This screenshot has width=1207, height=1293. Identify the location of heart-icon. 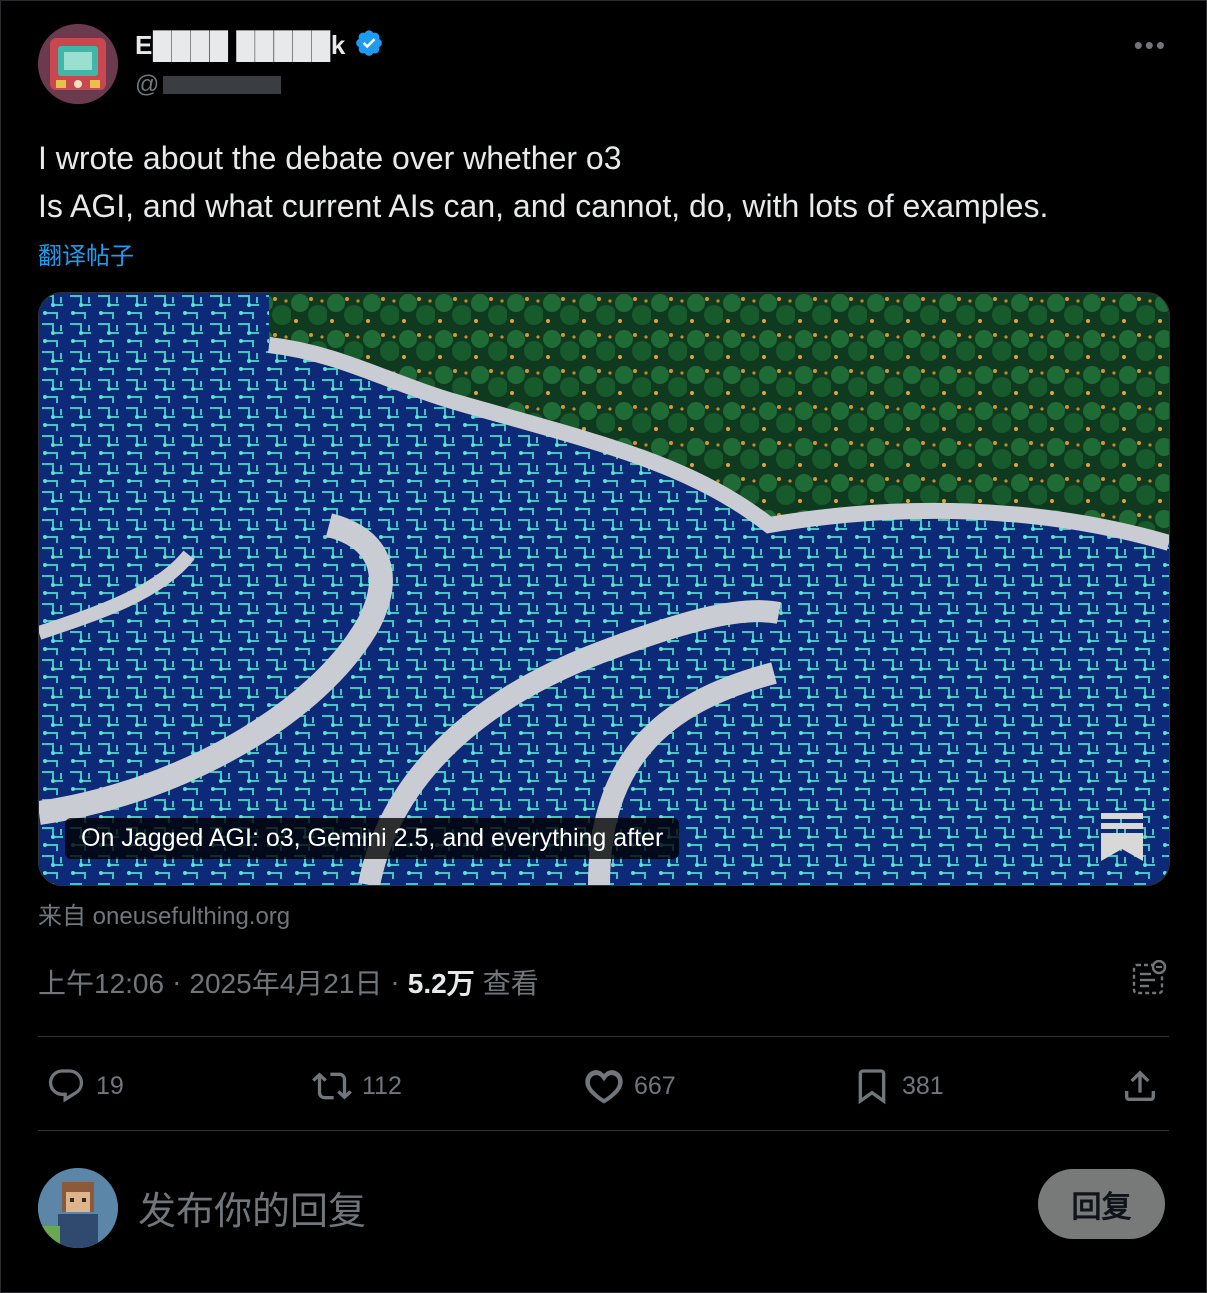
(604, 1087).